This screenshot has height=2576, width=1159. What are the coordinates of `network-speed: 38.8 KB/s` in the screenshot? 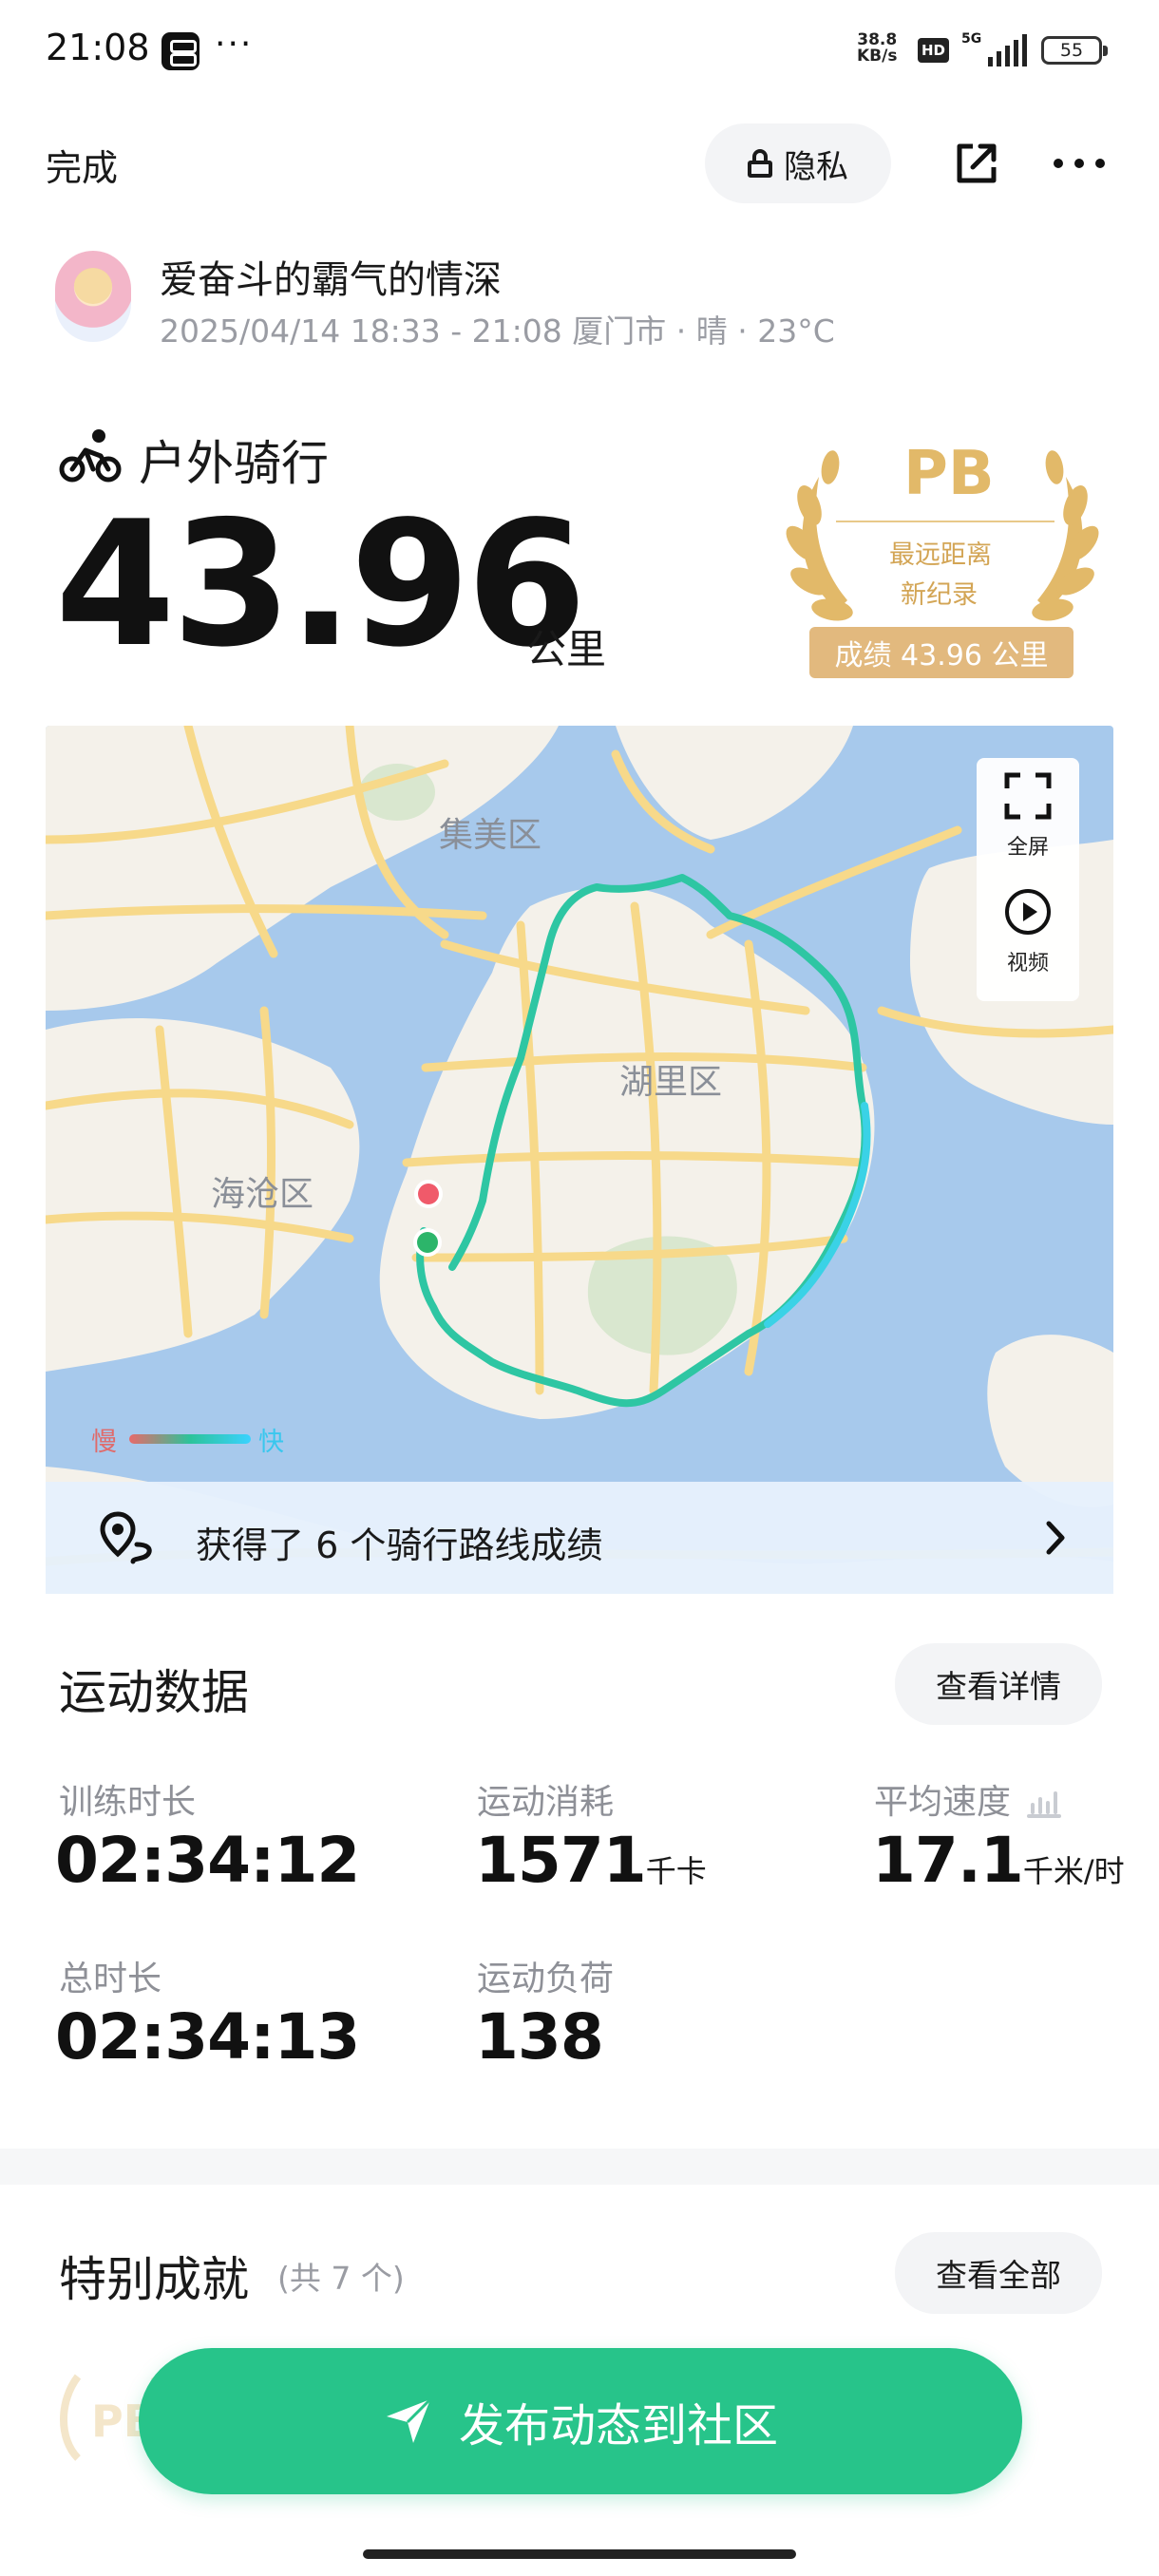 It's located at (877, 48).